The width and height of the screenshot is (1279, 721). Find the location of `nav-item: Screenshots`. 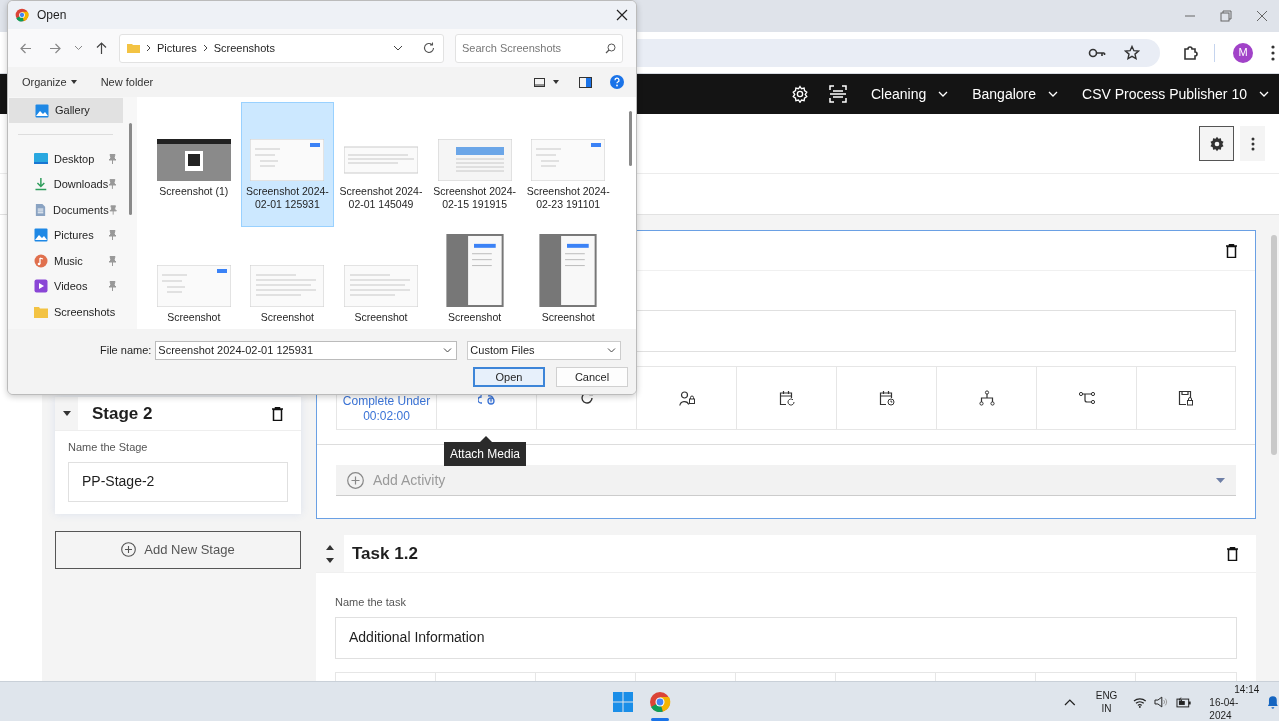

nav-item: Screenshots is located at coordinates (65, 312).